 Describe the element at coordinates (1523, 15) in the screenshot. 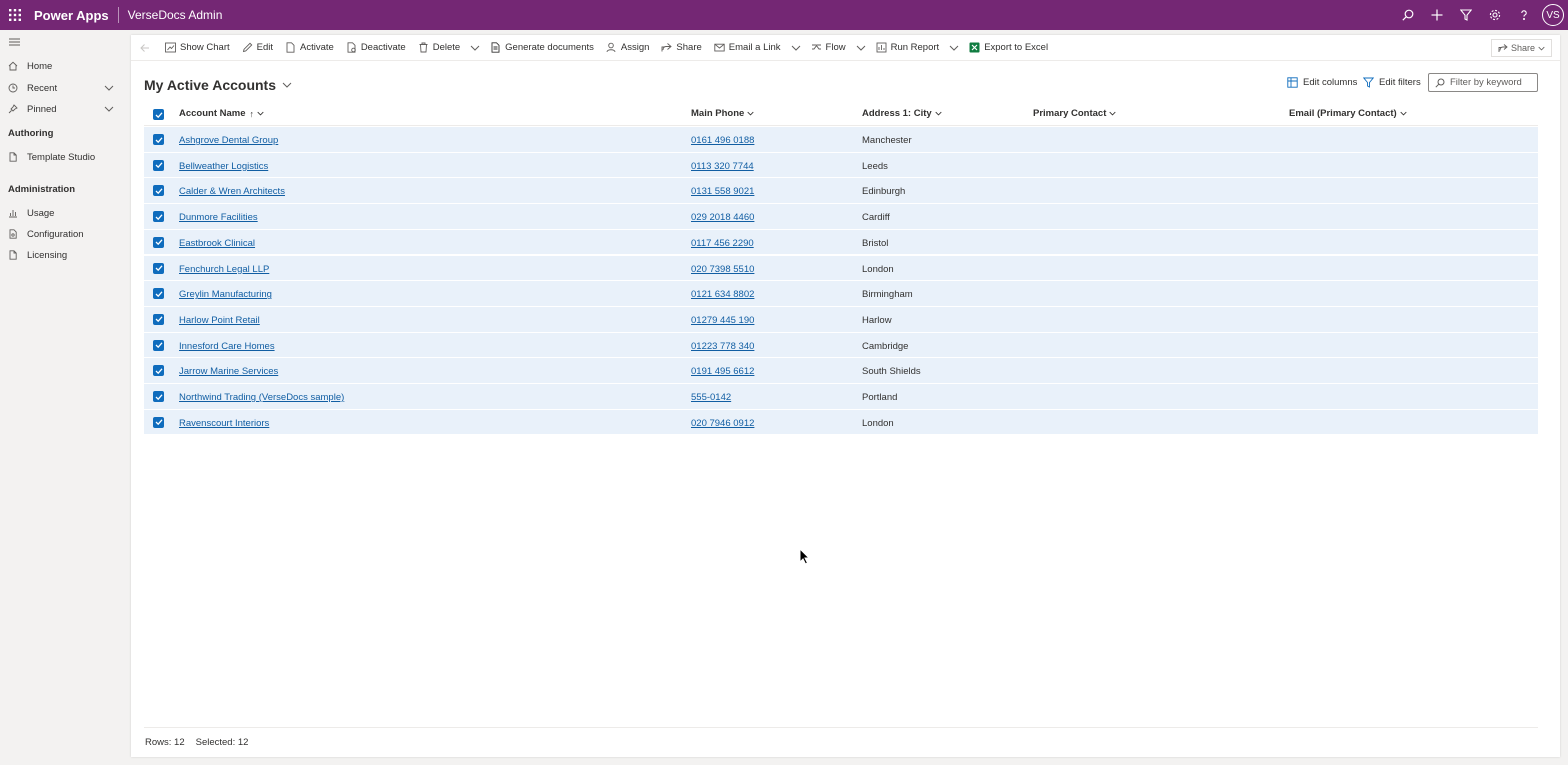

I see `help-icon` at that location.